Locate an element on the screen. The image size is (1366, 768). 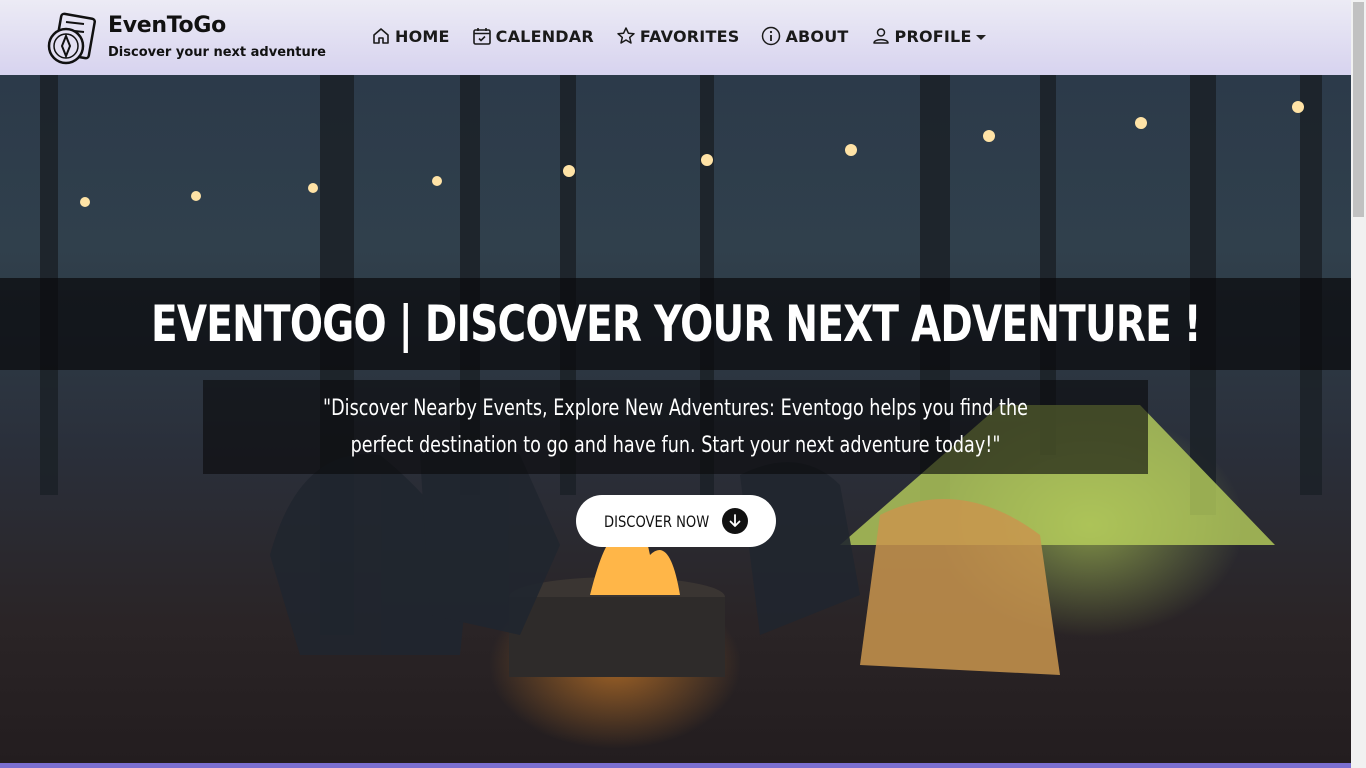
scrollbar-thumb is located at coordinates (1358, 109).